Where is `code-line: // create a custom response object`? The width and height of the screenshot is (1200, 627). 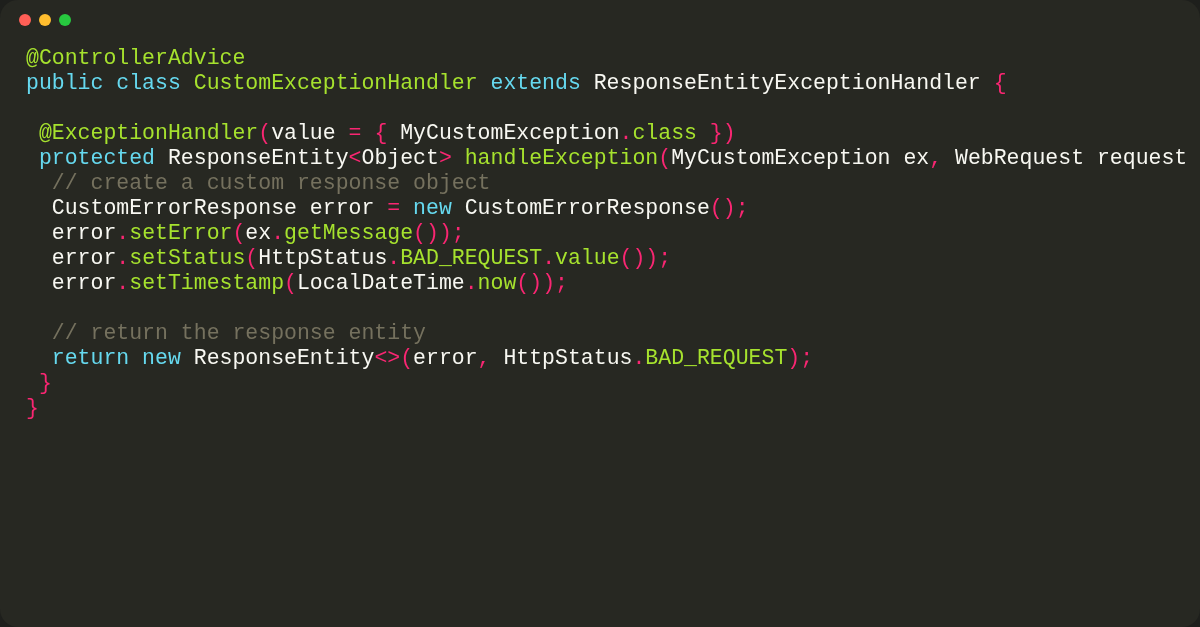 code-line: // create a custom response object is located at coordinates (270, 183).